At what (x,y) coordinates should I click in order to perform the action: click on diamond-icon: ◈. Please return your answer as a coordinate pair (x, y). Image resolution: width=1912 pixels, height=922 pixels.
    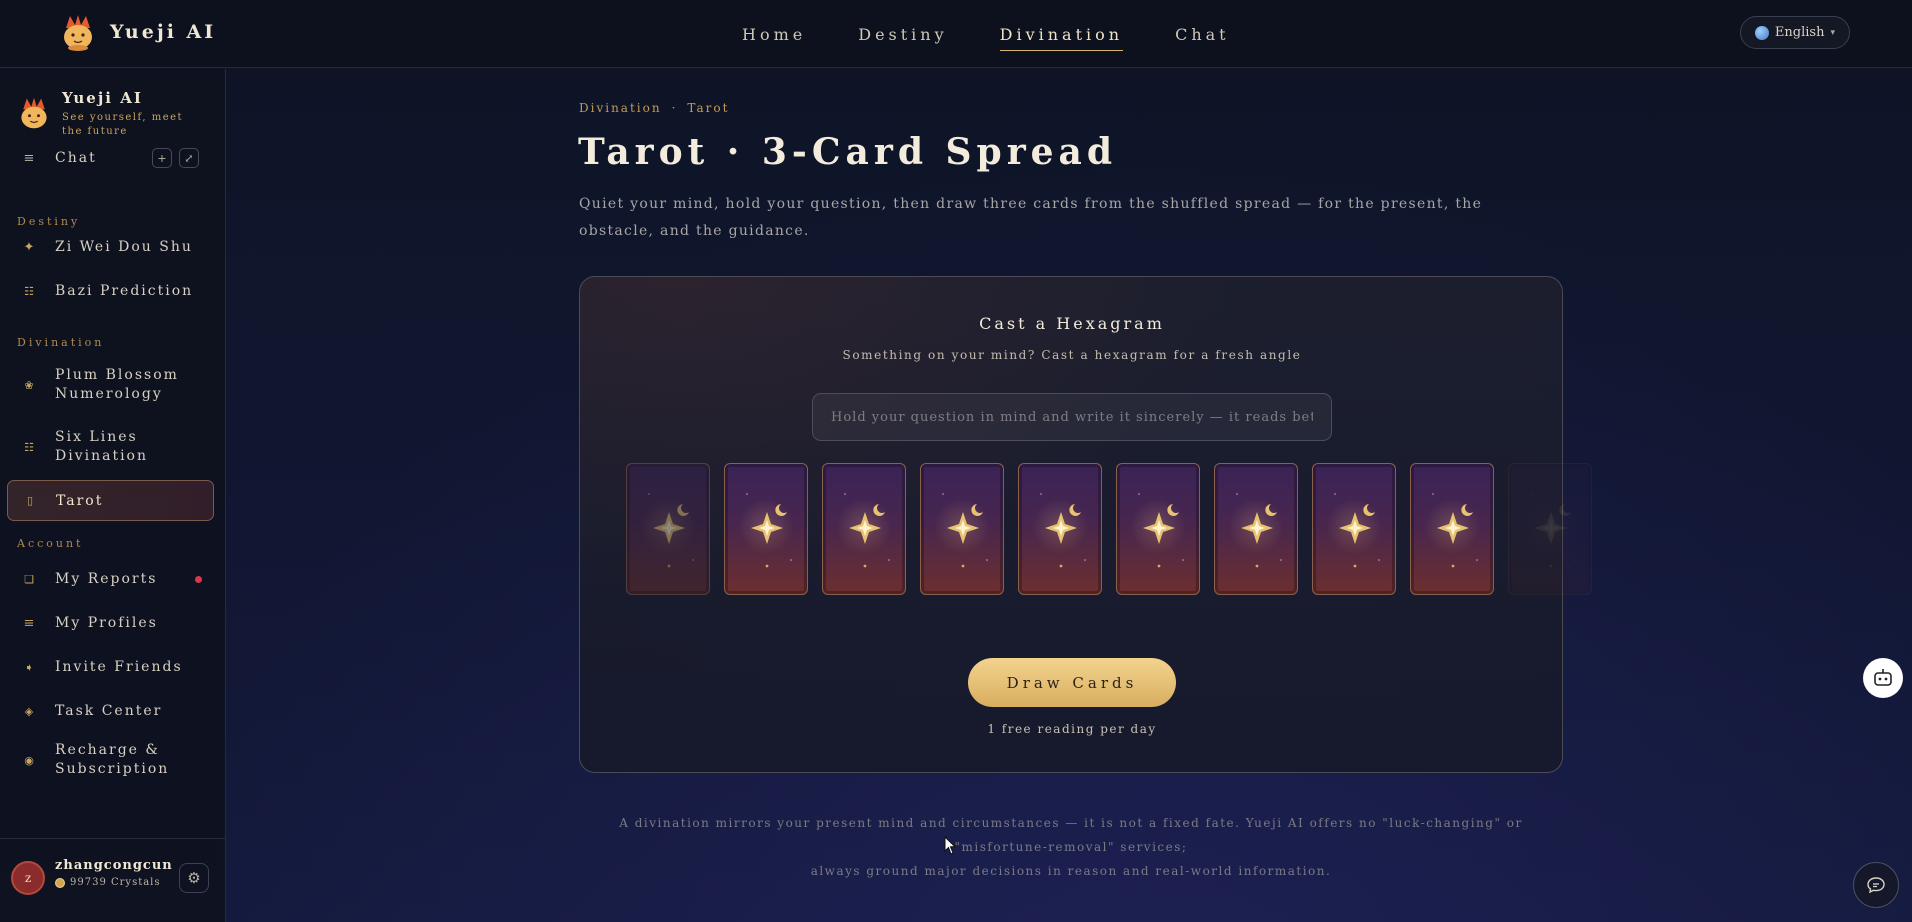
    Looking at the image, I should click on (30, 711).